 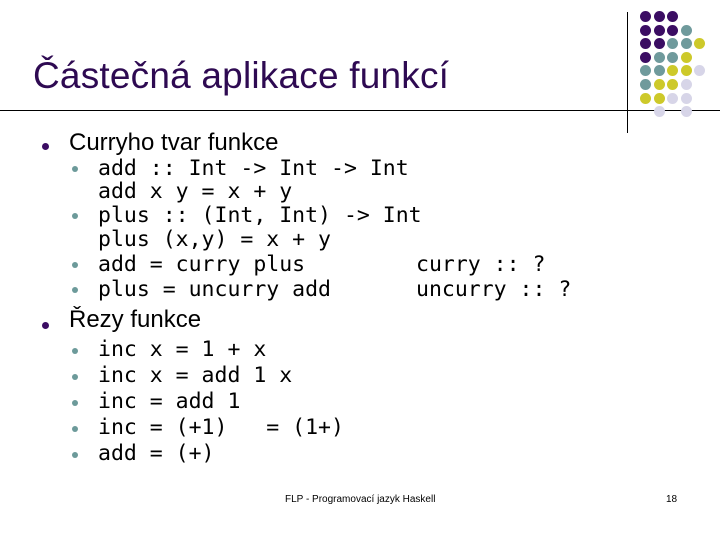 What do you see at coordinates (169, 401) in the screenshot?
I see `code-line: inc = add 1` at bounding box center [169, 401].